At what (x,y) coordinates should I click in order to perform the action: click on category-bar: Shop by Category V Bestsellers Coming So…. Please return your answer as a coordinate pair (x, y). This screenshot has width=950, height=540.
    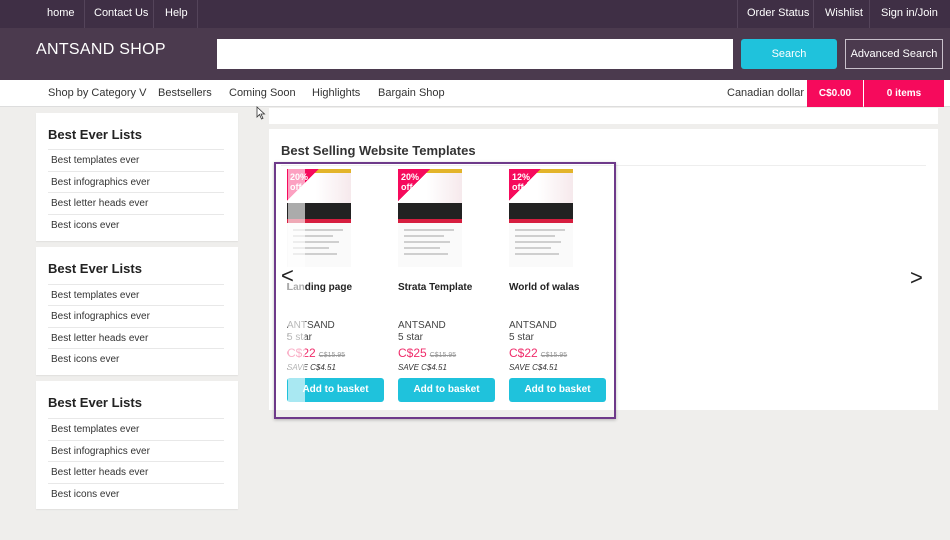
    Looking at the image, I should click on (475, 93).